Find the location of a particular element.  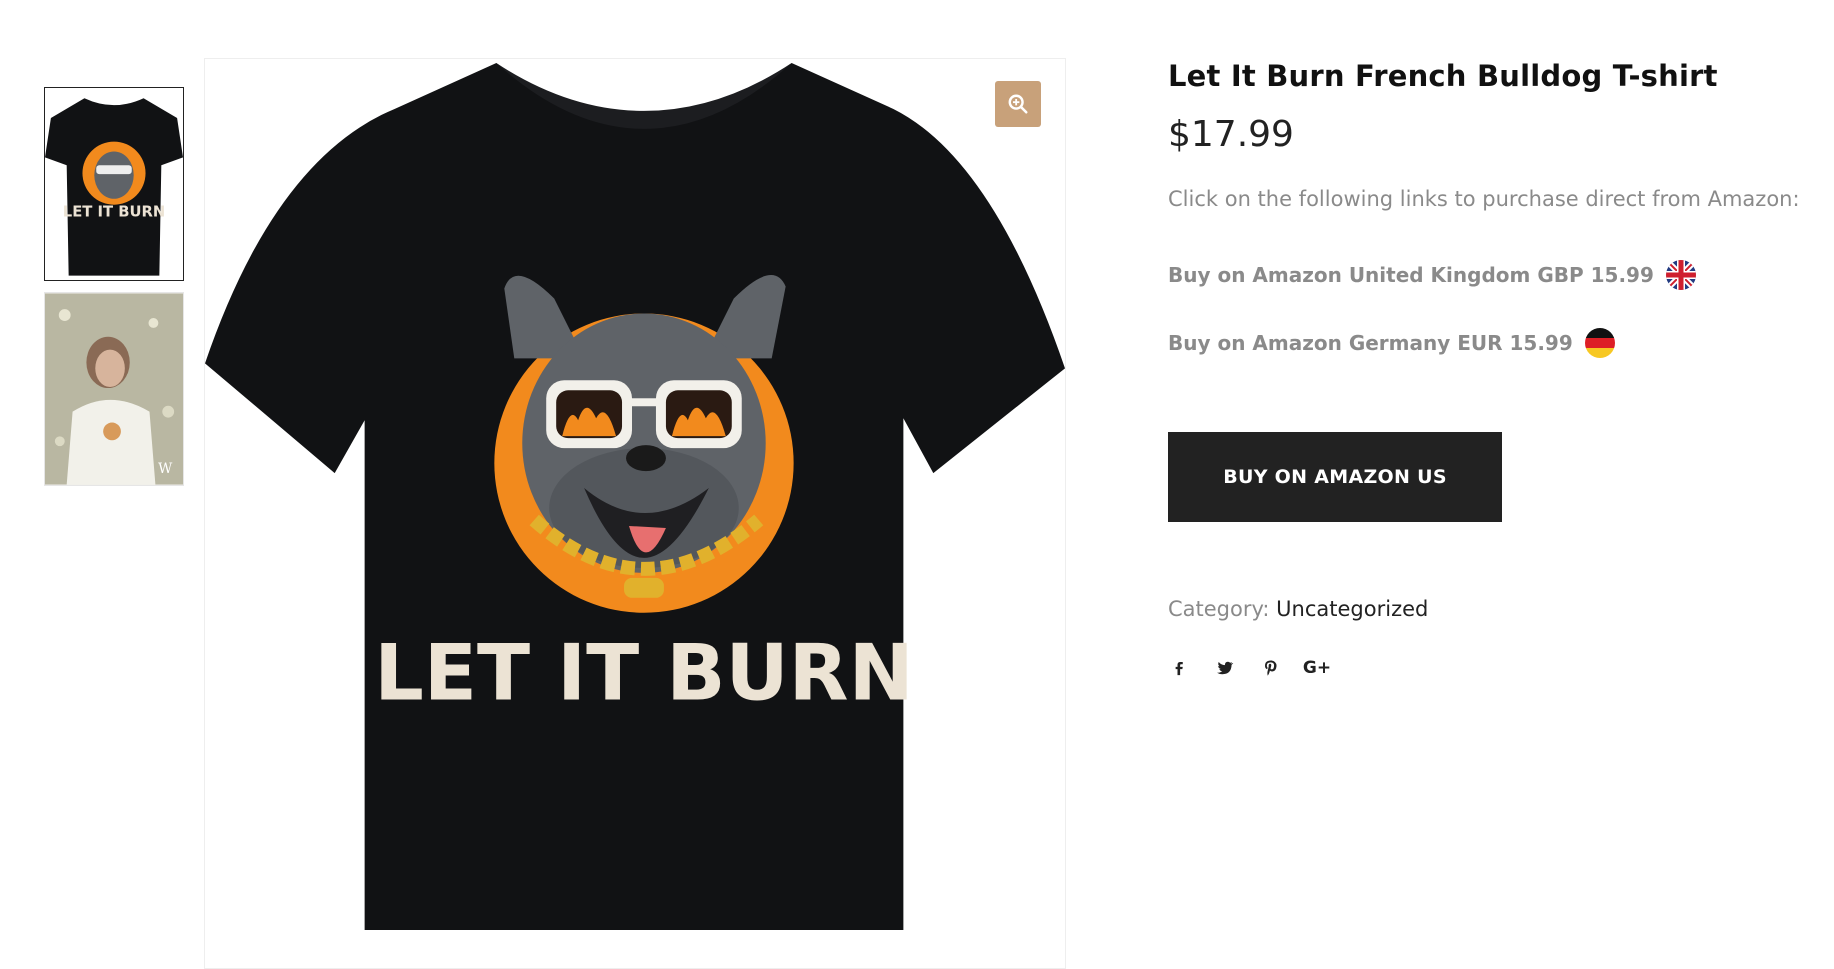

buy-amazon-germany-label: Buy on Amazon Germany EUR 15.99 is located at coordinates (1370, 343).